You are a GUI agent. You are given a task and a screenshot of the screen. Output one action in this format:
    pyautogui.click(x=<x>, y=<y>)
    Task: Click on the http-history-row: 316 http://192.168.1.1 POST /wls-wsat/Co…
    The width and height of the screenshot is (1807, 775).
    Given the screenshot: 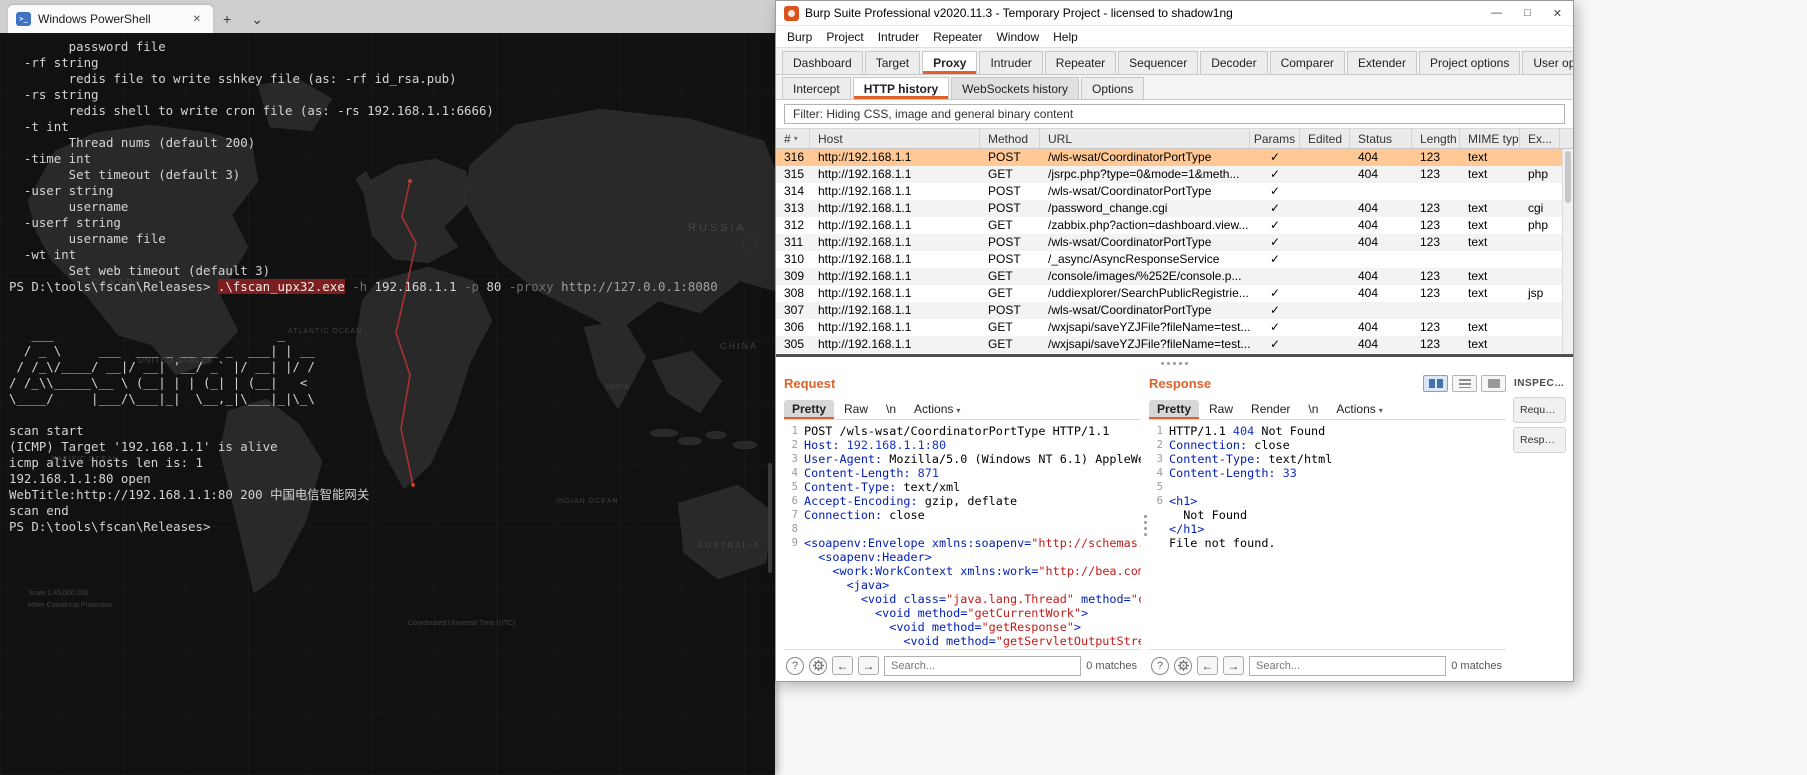 What is the action you would take?
    pyautogui.click(x=1174, y=157)
    